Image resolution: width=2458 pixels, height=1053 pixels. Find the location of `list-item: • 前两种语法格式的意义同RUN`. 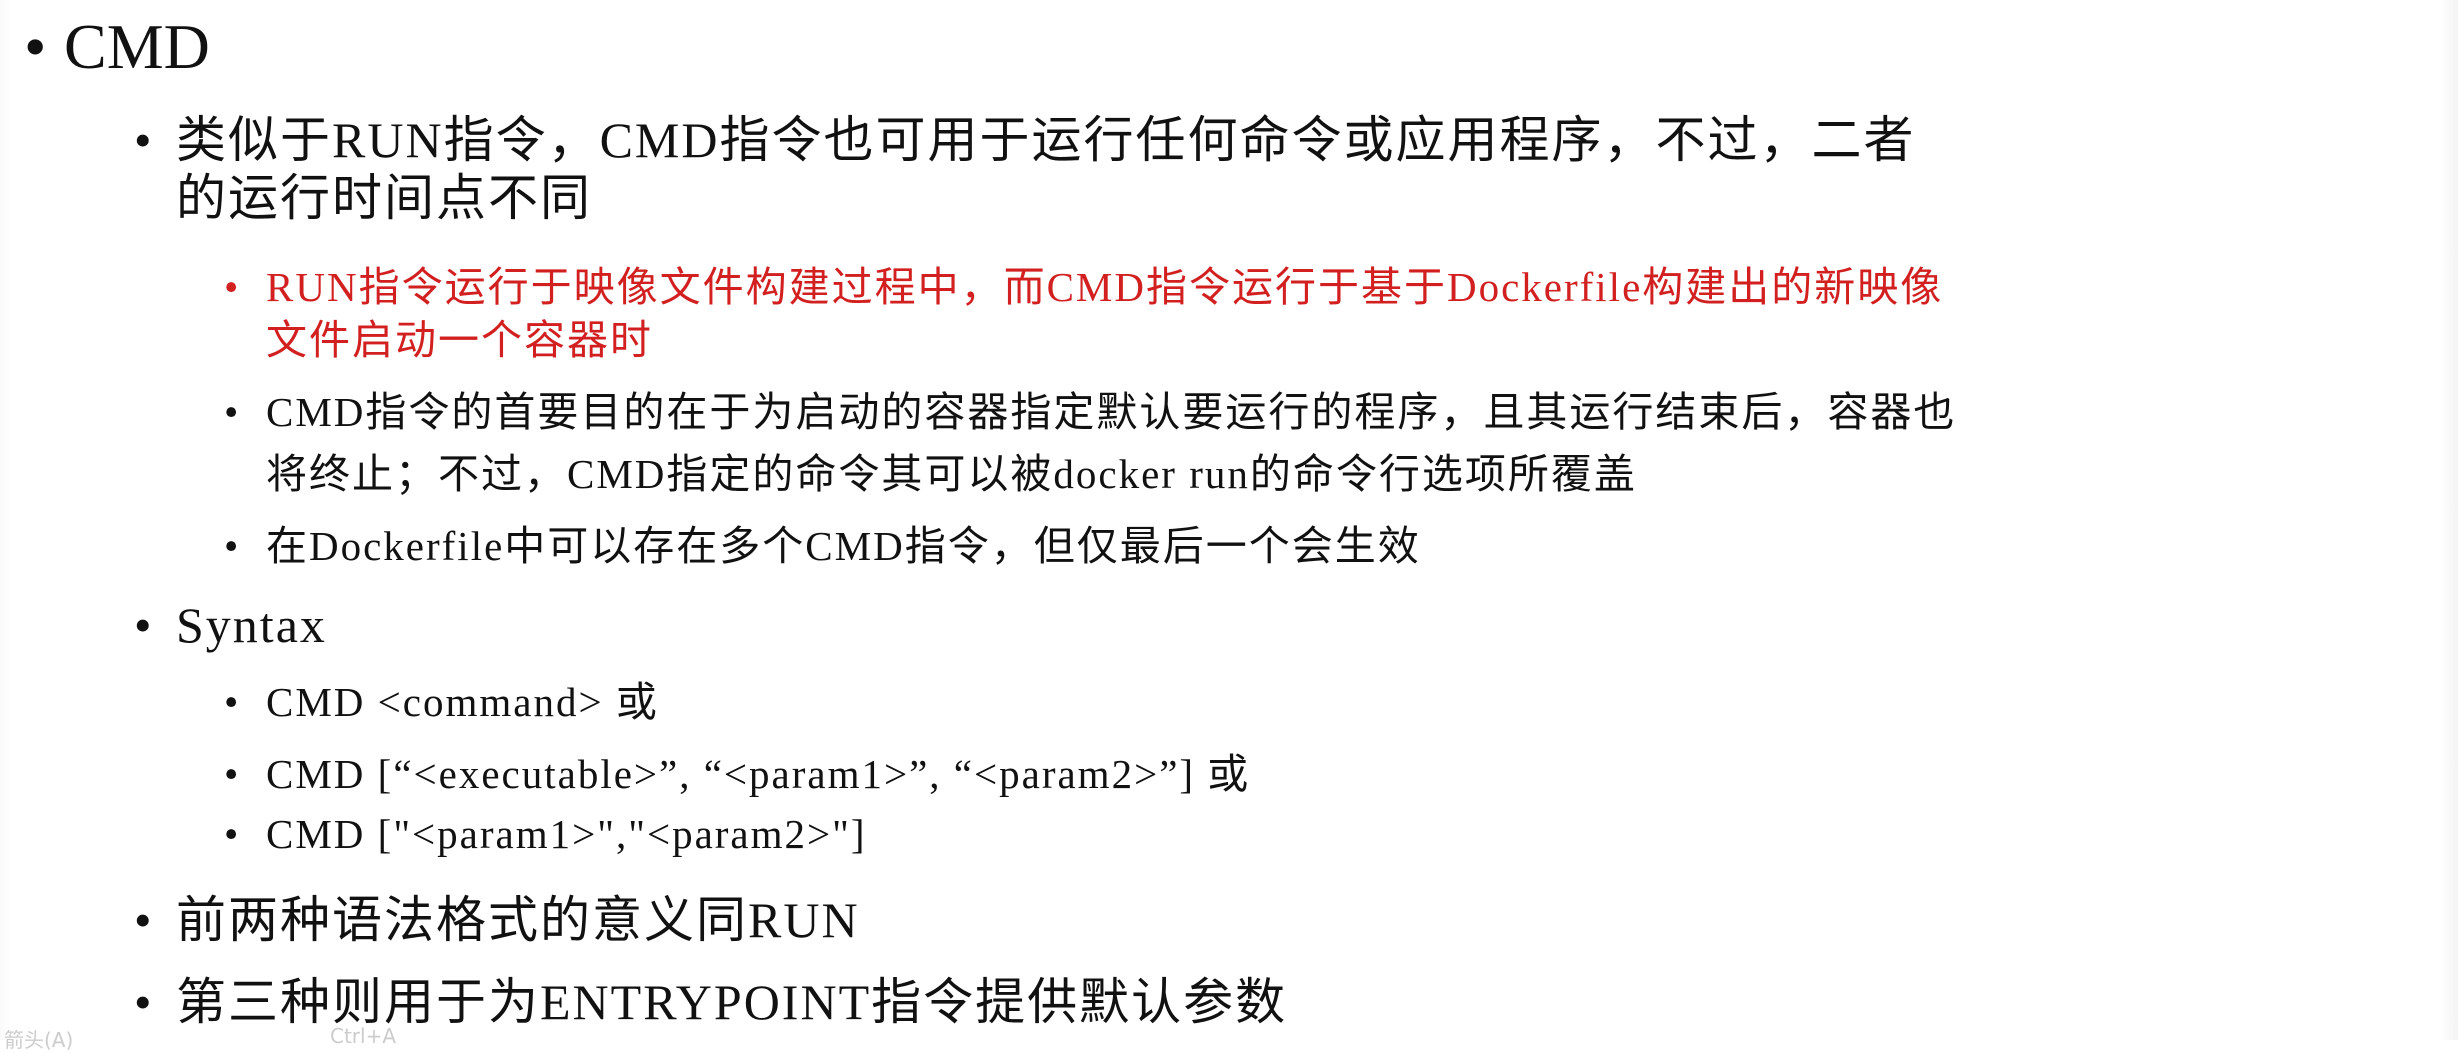

list-item: • 前两种语法格式的意义同RUN is located at coordinates (497, 916).